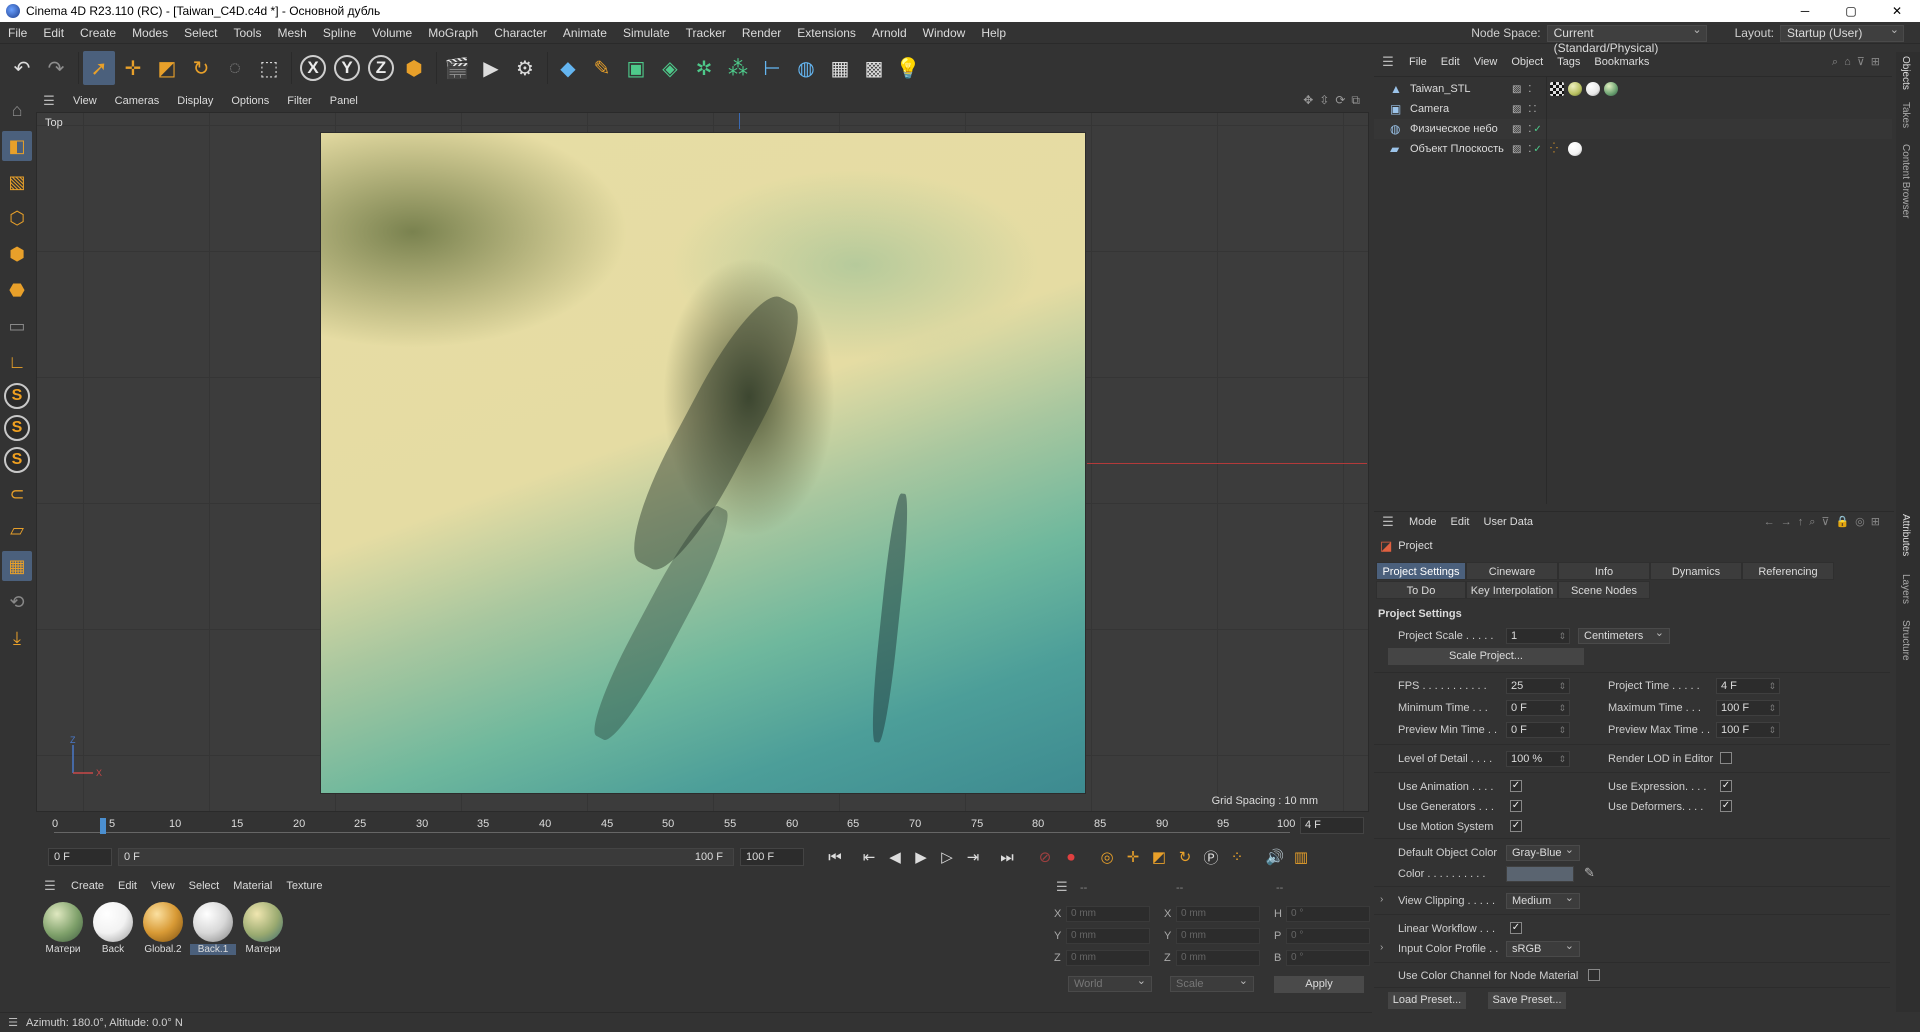  What do you see at coordinates (1696, 571) in the screenshot?
I see `tab-dynamics: Dynamics` at bounding box center [1696, 571].